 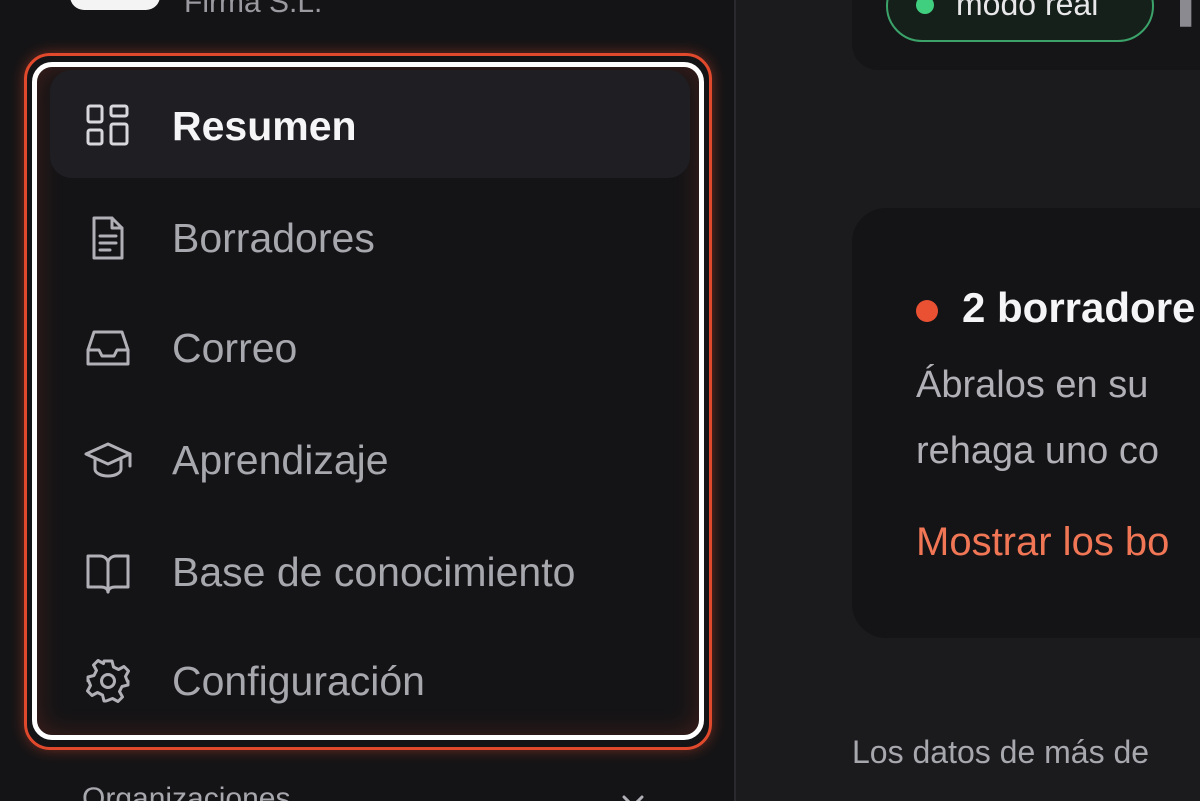 I want to click on sidebar-item-label: Resumen, so click(x=264, y=126).